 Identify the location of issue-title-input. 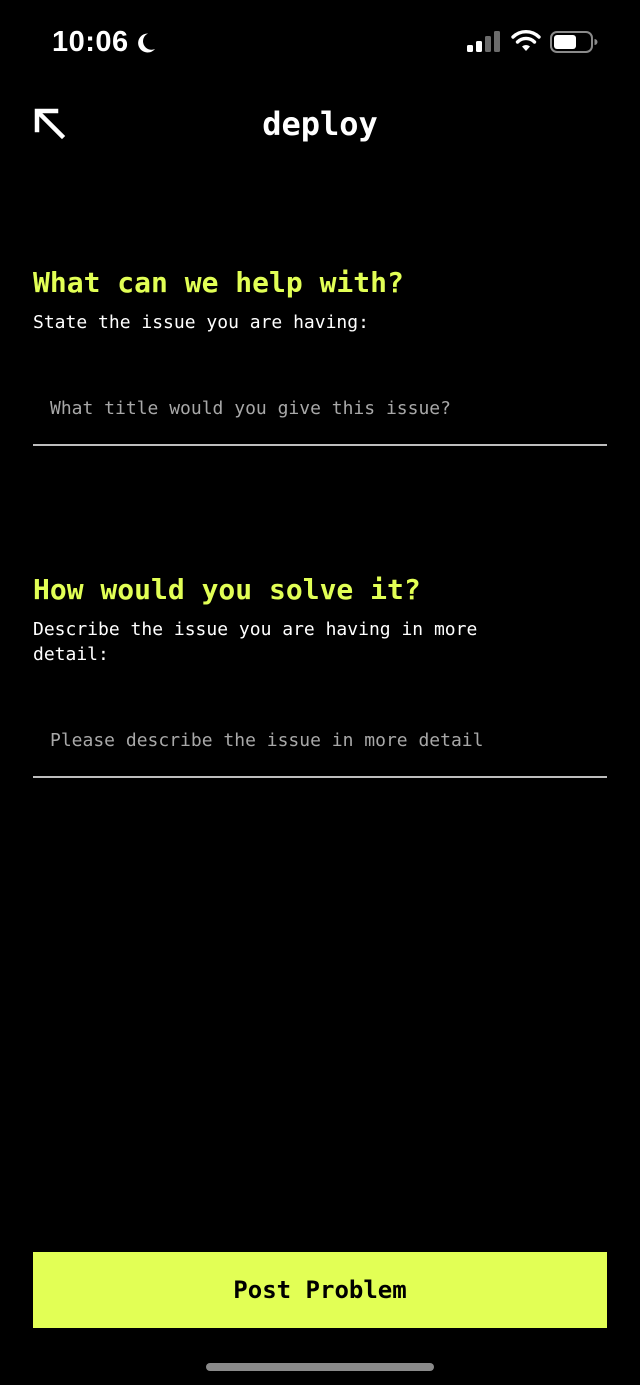
(320, 408).